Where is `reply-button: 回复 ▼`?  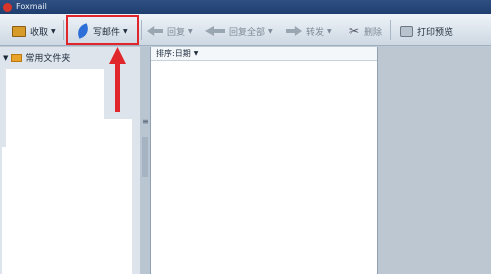
reply-button: 回复 ▼ is located at coordinates (170, 31).